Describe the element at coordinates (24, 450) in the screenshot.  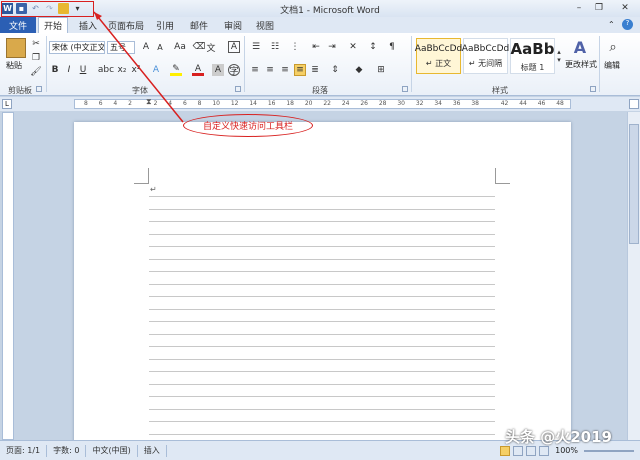
I see `page-indicator: 页面: 1/1` at that location.